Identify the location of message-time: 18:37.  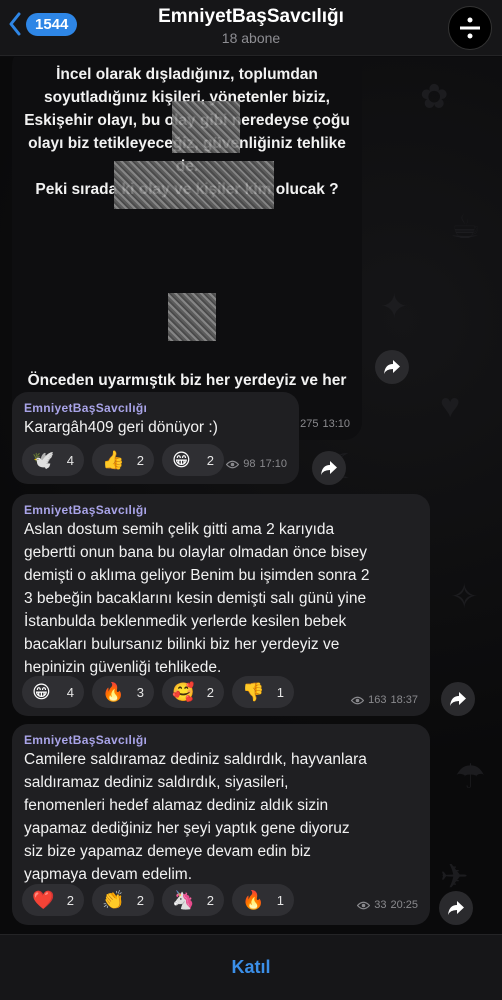
(404, 700).